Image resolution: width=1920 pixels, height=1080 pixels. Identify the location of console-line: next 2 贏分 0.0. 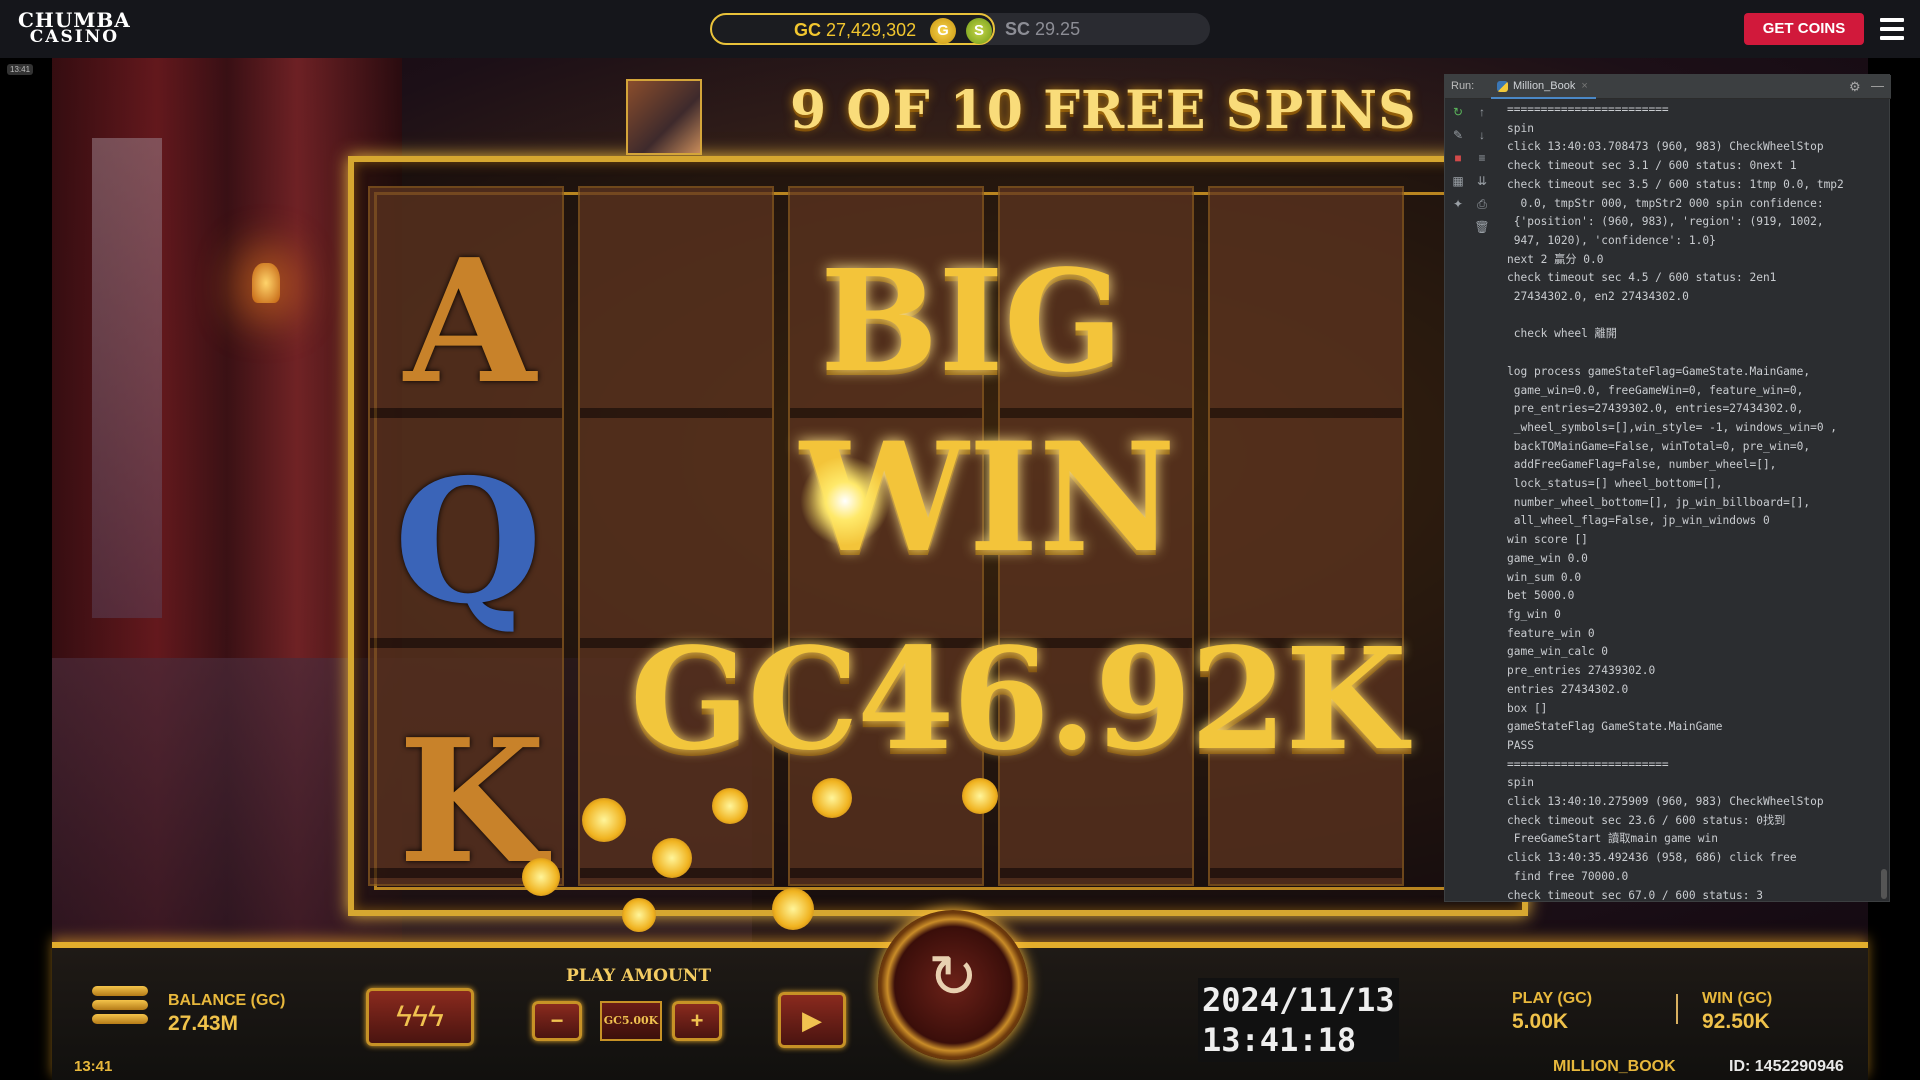
(1555, 259).